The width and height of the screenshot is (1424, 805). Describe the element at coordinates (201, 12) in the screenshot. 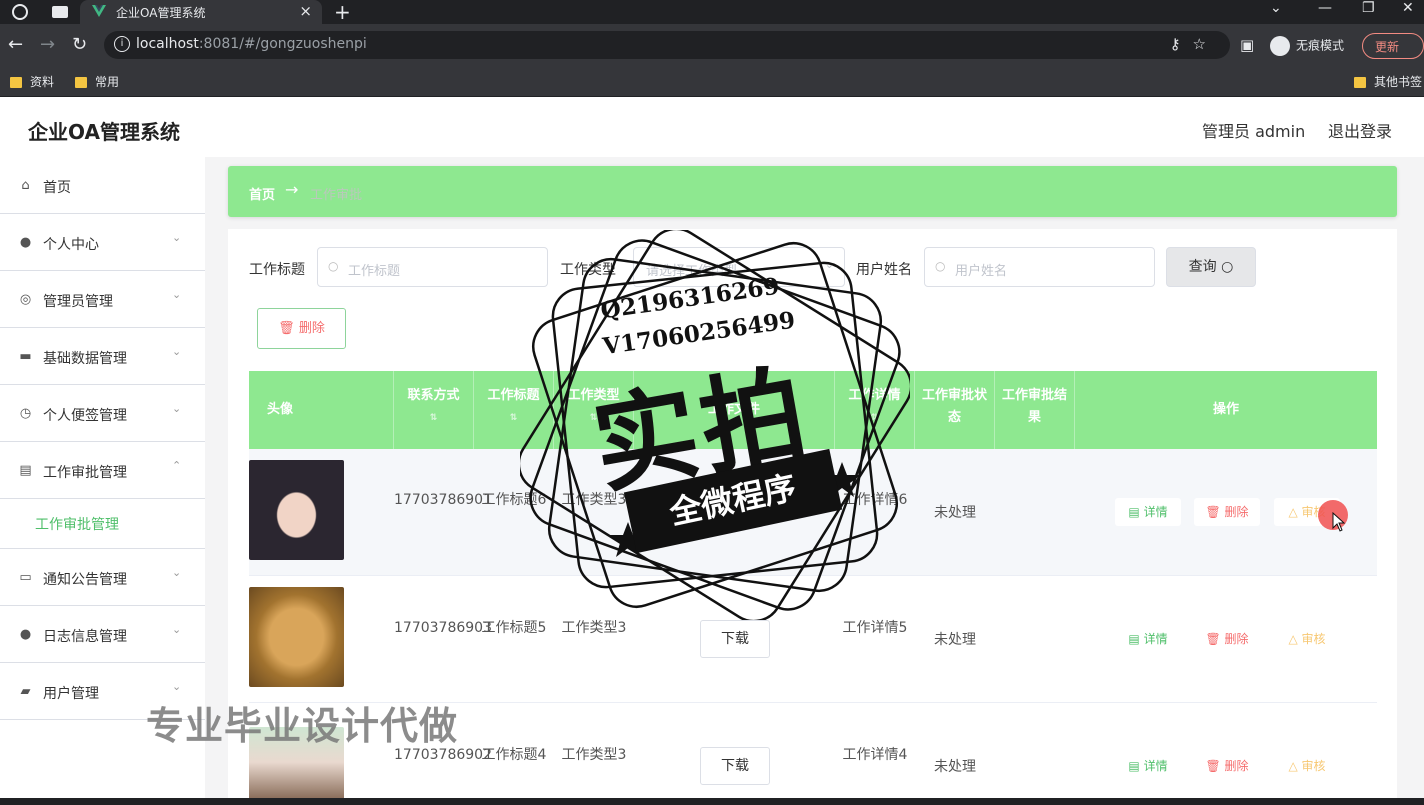

I see `browser-tab: 企业OA管理系统 ×` at that location.